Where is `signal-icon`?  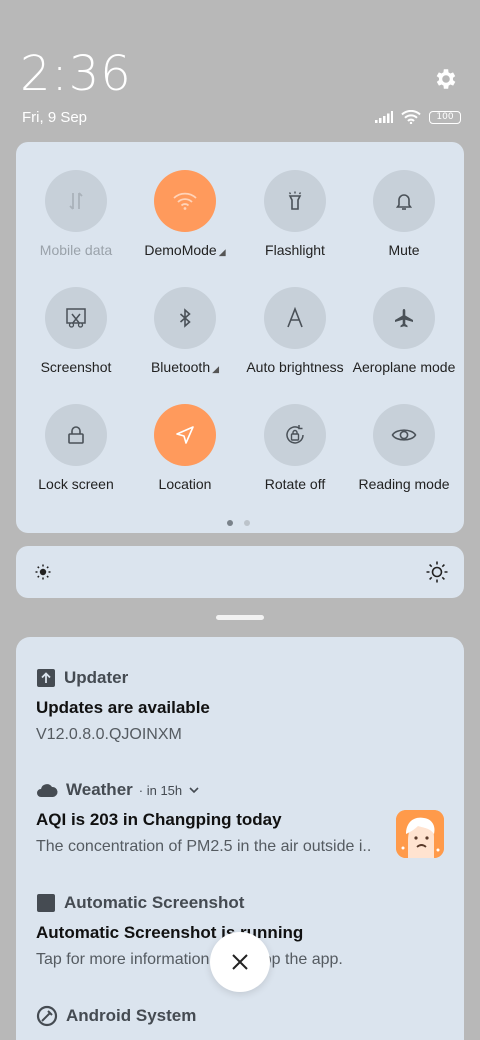 signal-icon is located at coordinates (384, 117).